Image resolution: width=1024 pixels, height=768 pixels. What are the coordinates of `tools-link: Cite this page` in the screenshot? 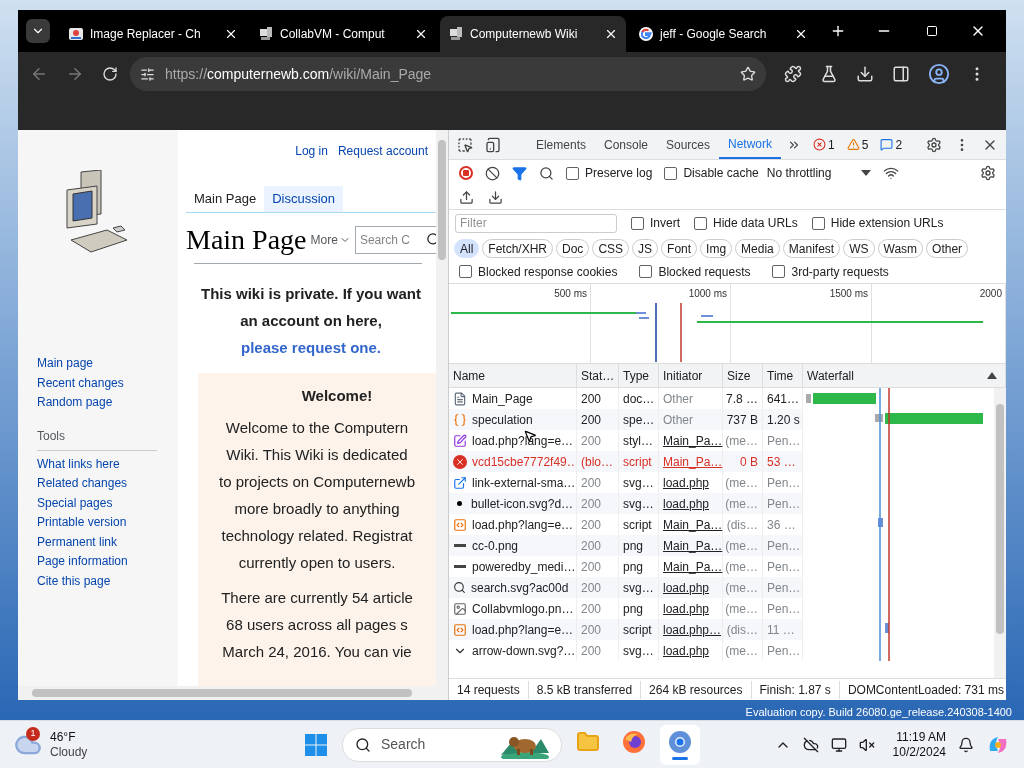 It's located at (107, 581).